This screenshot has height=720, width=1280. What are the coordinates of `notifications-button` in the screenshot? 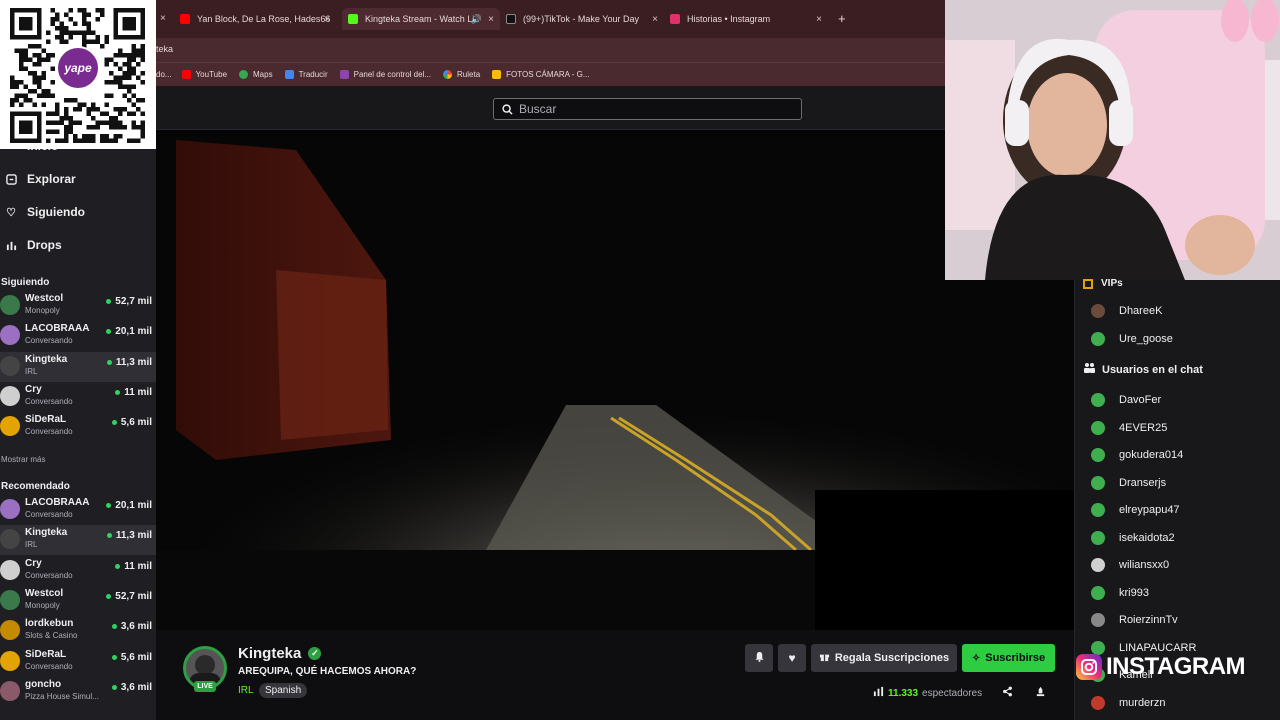 It's located at (759, 658).